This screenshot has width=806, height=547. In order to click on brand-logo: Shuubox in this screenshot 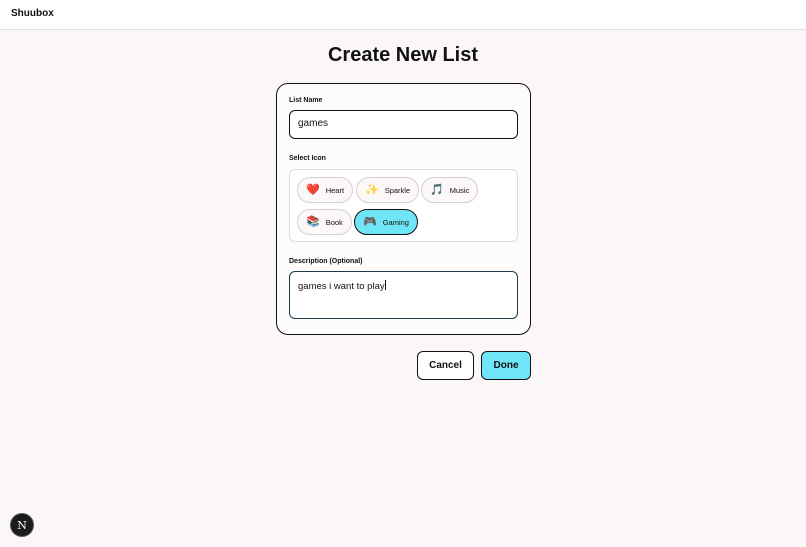, I will do `click(32, 13)`.